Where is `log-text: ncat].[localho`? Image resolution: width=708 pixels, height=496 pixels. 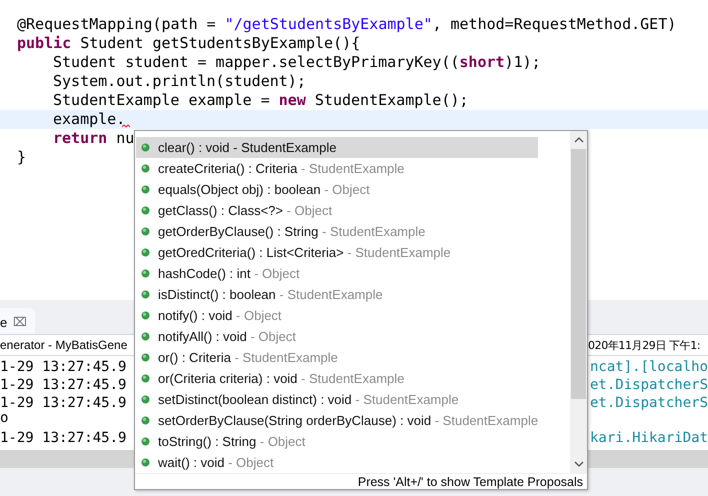 log-text: ncat].[localho is located at coordinates (649, 367).